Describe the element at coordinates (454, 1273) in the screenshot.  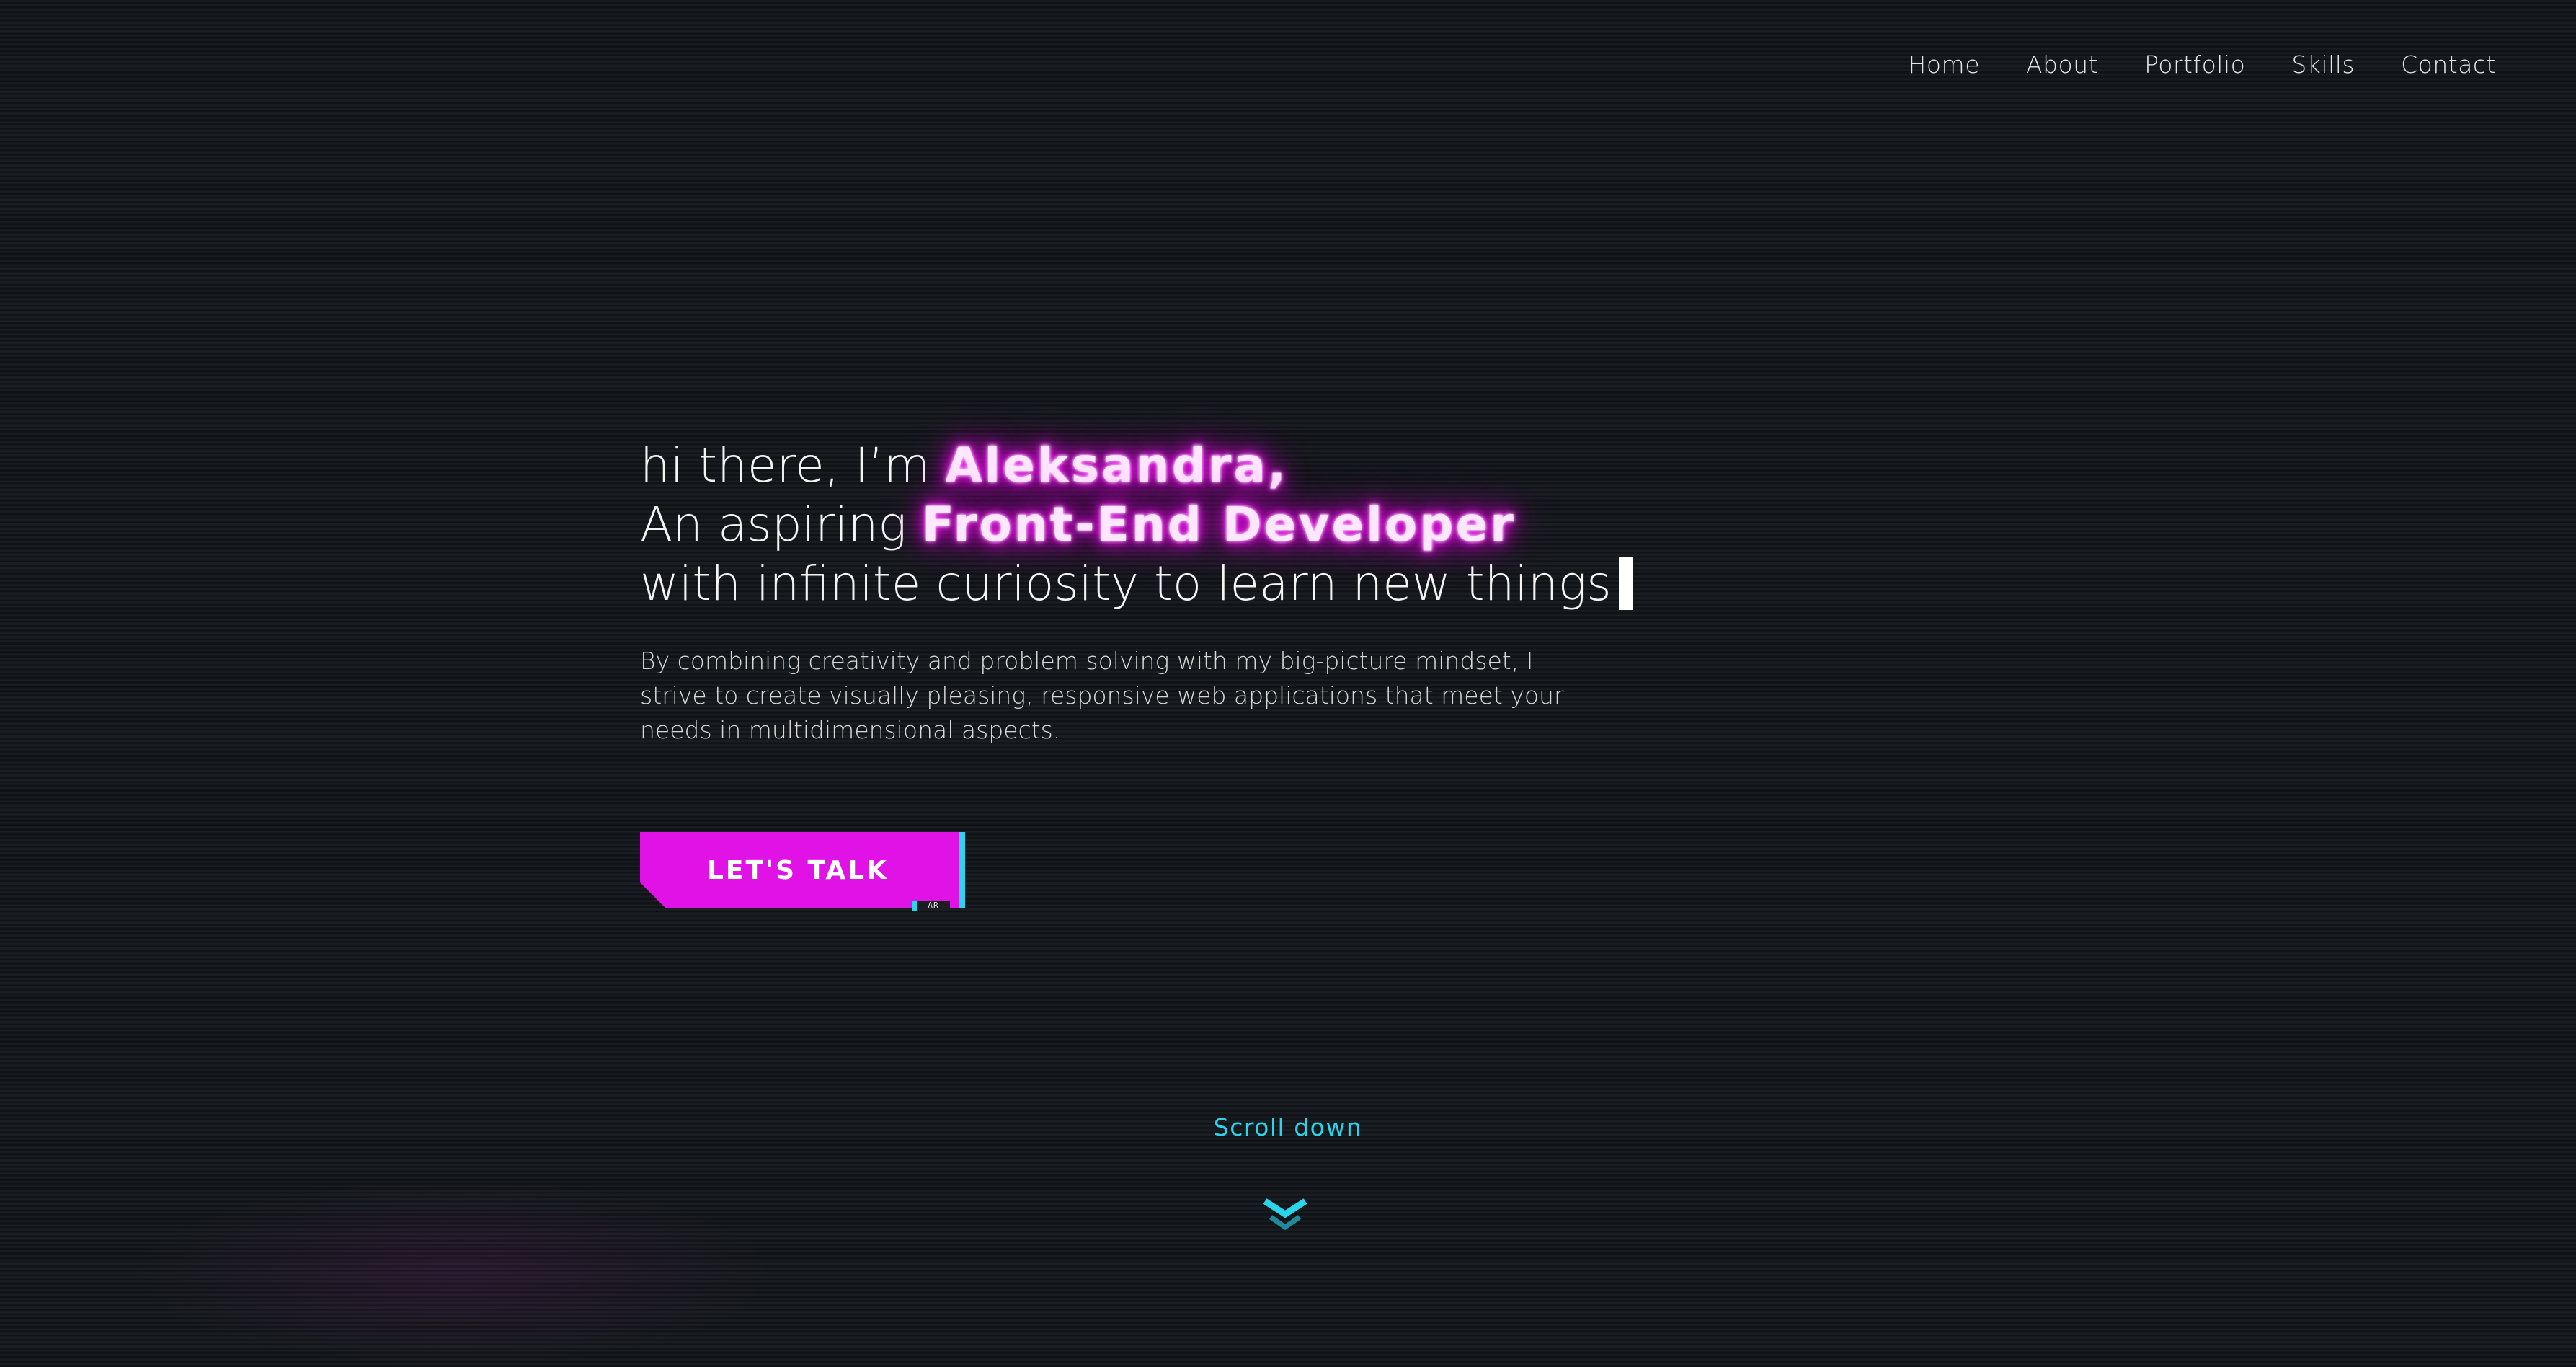
I see `background-glow` at that location.